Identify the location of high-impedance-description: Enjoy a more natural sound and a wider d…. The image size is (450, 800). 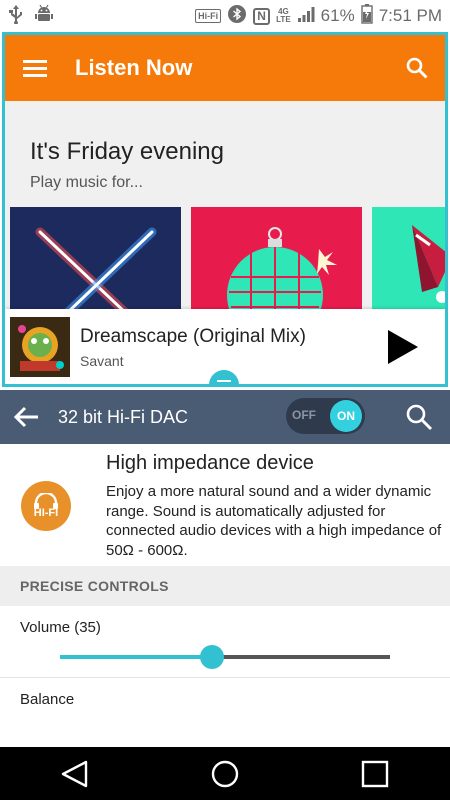
(274, 521).